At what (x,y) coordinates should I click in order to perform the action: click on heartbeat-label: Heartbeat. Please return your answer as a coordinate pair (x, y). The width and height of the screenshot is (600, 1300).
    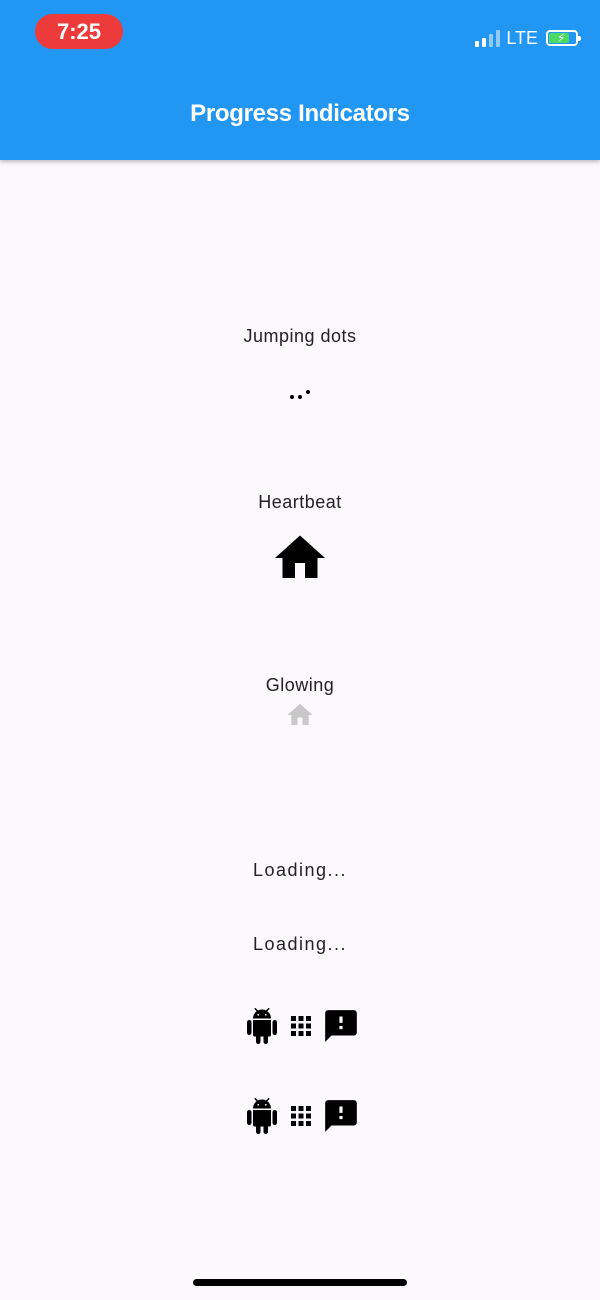
    Looking at the image, I should click on (300, 502).